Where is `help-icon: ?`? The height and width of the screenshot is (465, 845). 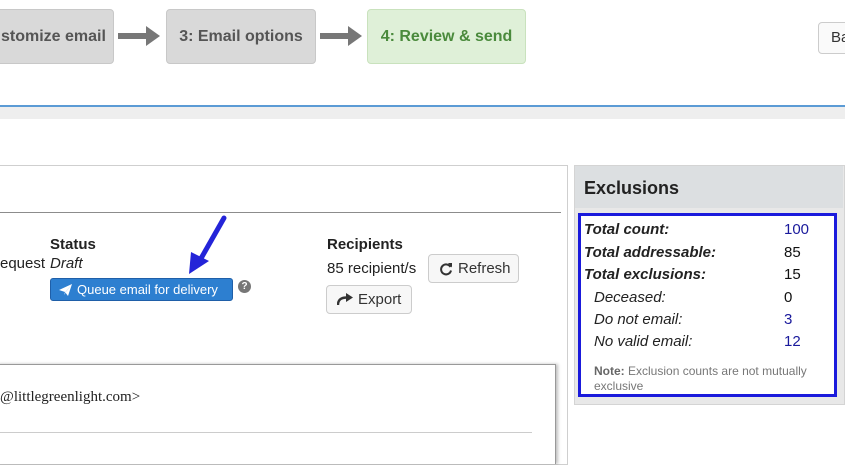
help-icon: ? is located at coordinates (244, 286).